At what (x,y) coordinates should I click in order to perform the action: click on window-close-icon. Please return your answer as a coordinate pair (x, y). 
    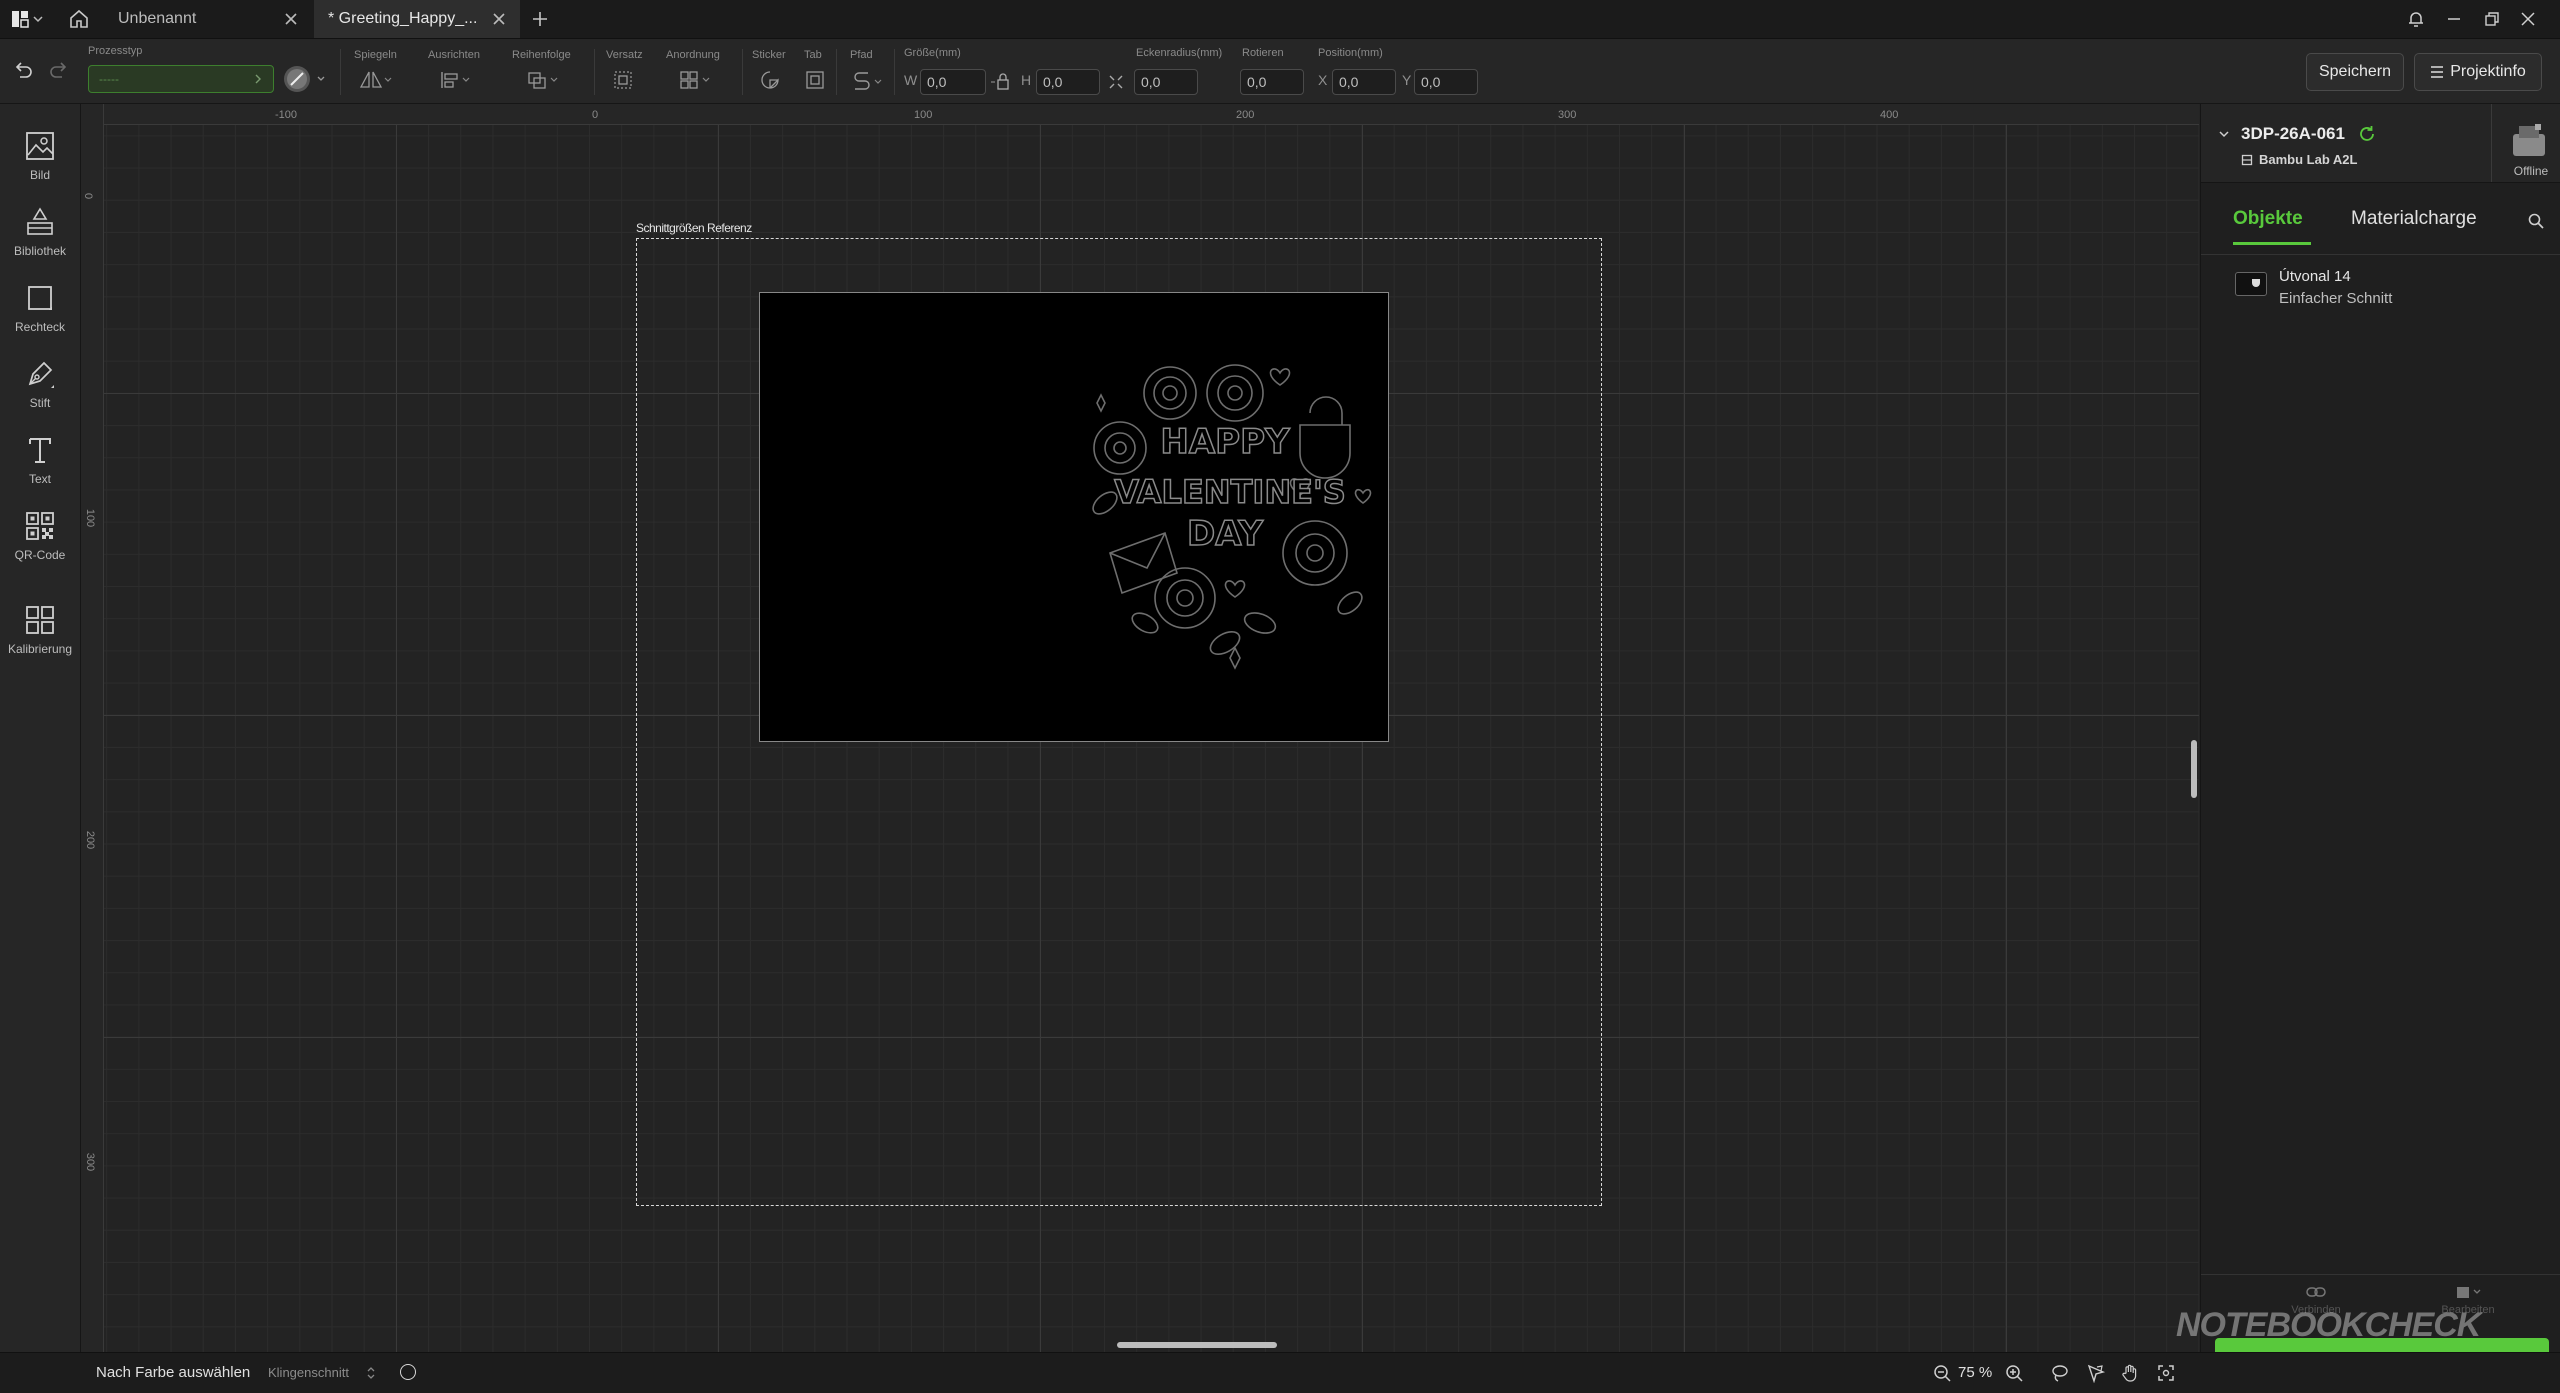
    Looking at the image, I should click on (2528, 19).